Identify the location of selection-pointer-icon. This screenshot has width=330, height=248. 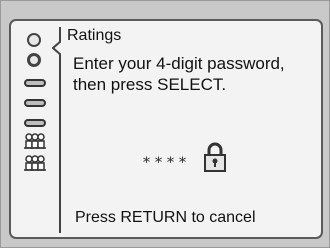
(56, 48).